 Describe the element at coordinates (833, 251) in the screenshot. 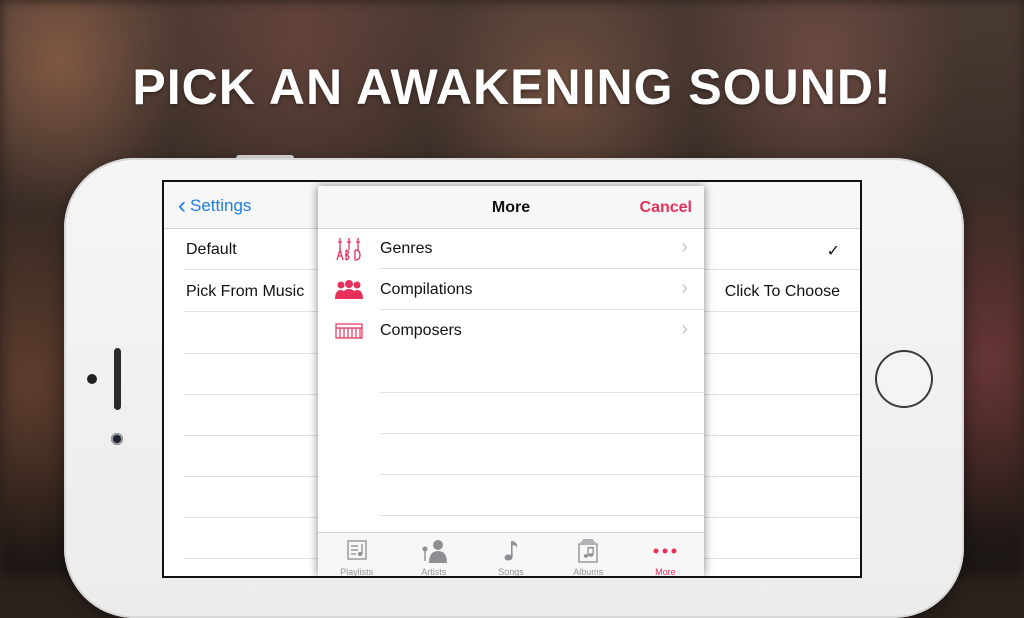

I see `checkmark-icon: ✓` at that location.